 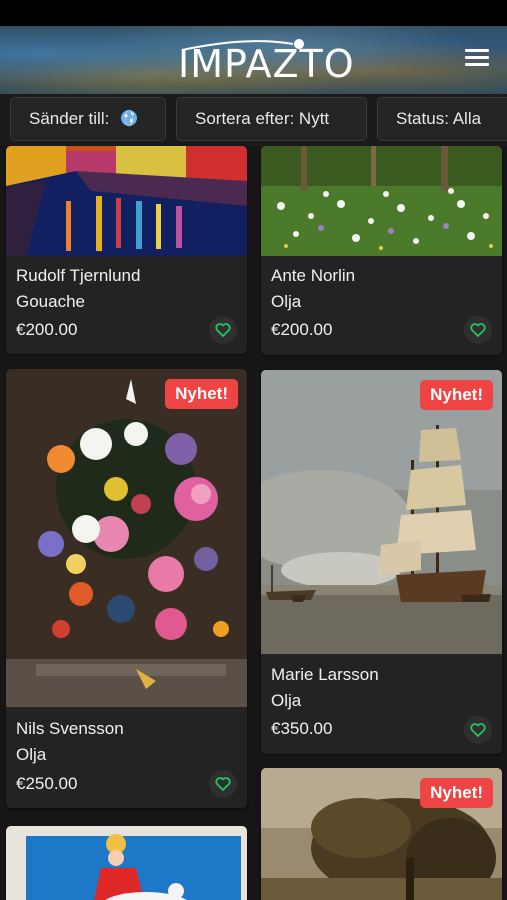 I want to click on ships-to-filter: Sänder till:, so click(x=88, y=119).